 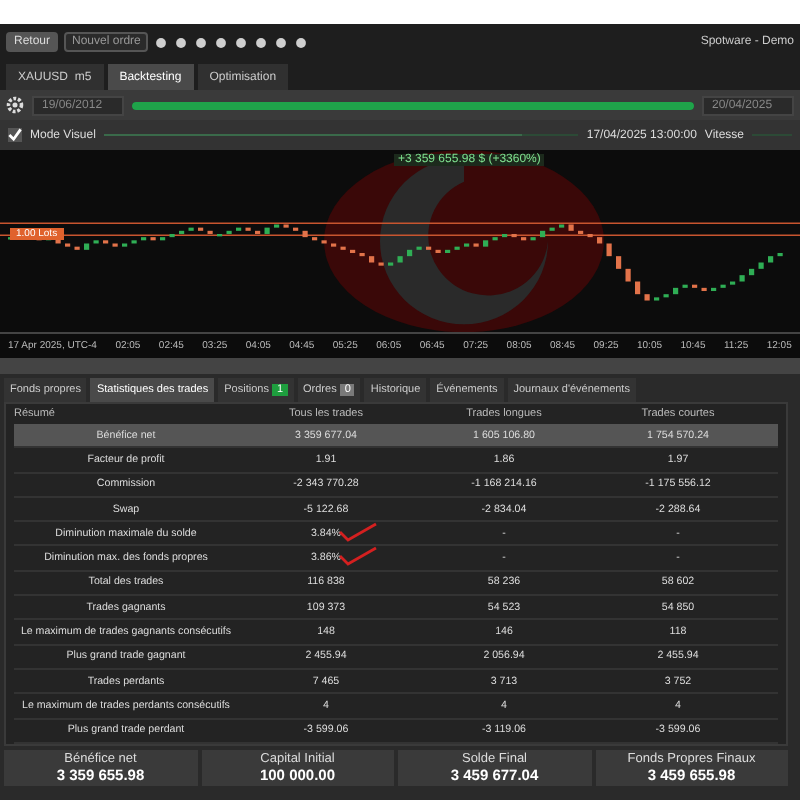 I want to click on horizontal-scrollbar, so click(x=400, y=366).